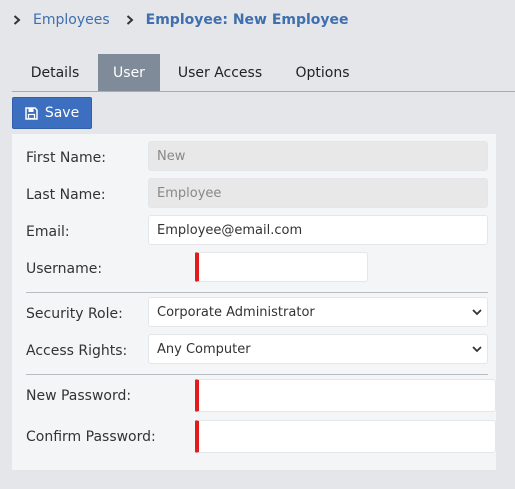 The image size is (515, 489). Describe the element at coordinates (345, 395) in the screenshot. I see `new-password-field` at that location.